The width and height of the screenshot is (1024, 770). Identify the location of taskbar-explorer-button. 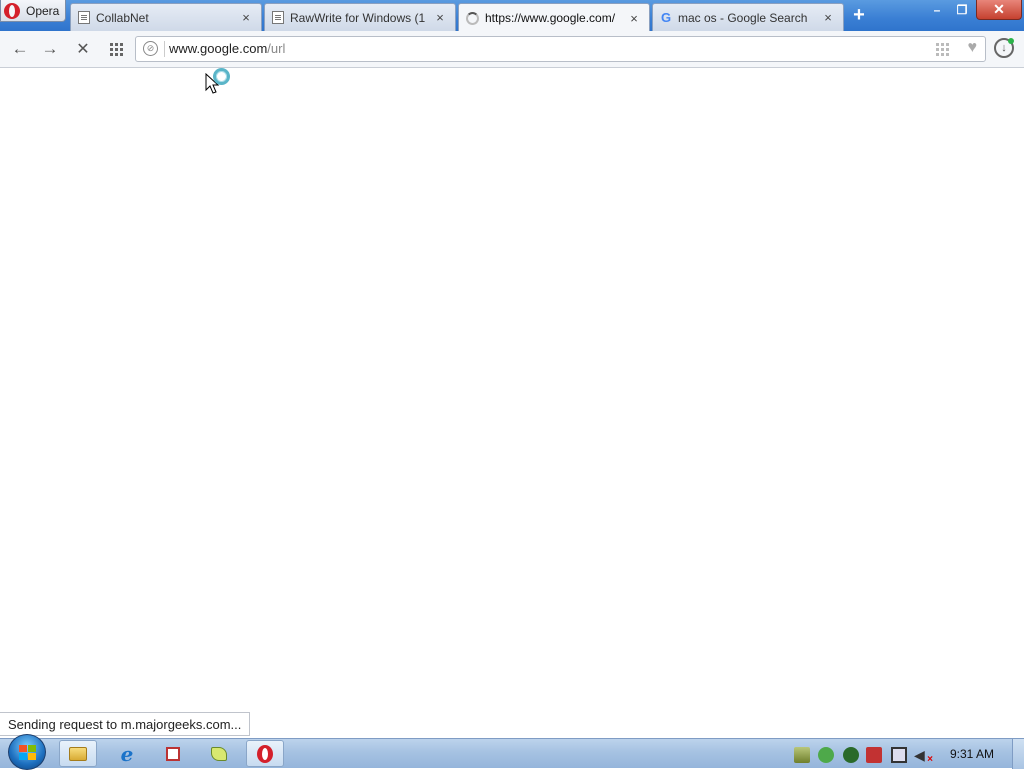
(78, 753).